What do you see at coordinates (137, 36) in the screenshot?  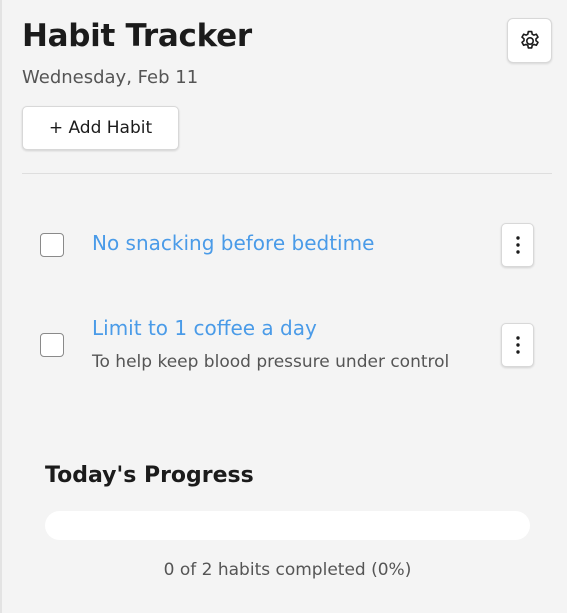 I see `page-title: Habit Tracker` at bounding box center [137, 36].